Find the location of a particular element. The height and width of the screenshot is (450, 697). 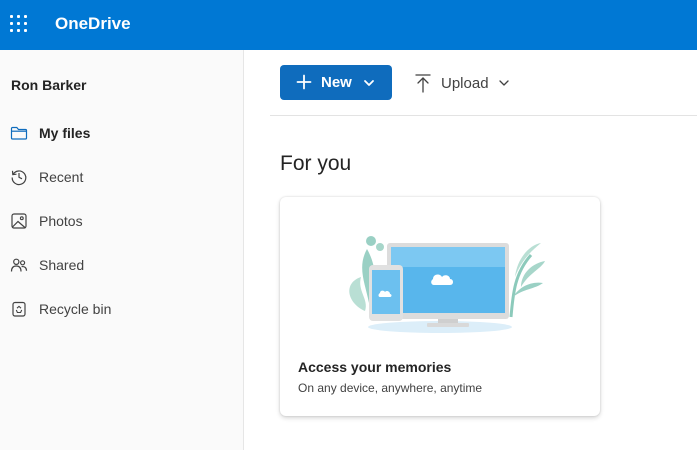

new-button: New is located at coordinates (336, 82).